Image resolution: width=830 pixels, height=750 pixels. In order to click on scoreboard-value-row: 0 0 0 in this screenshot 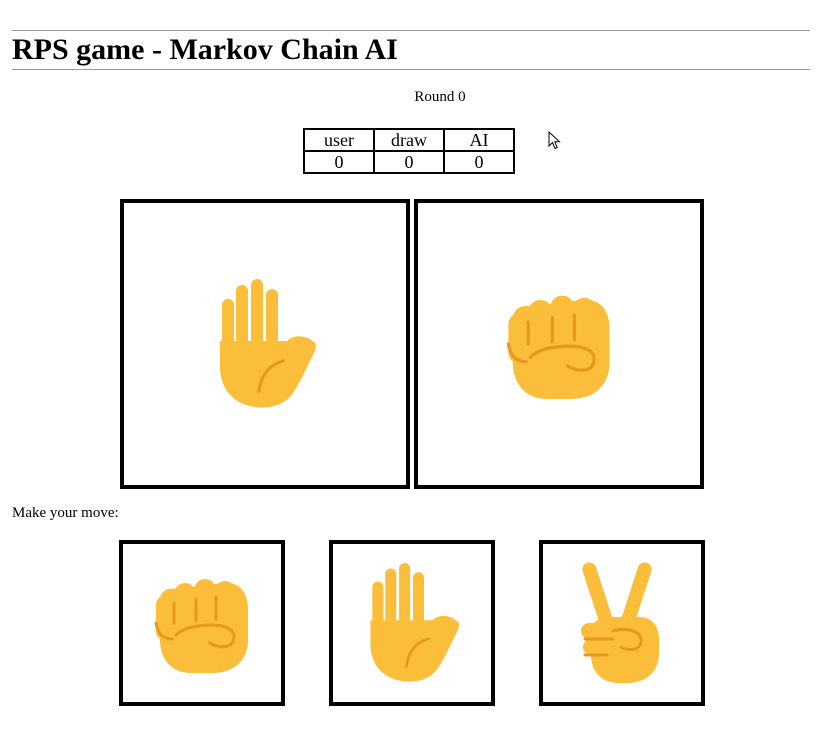, I will do `click(409, 162)`.